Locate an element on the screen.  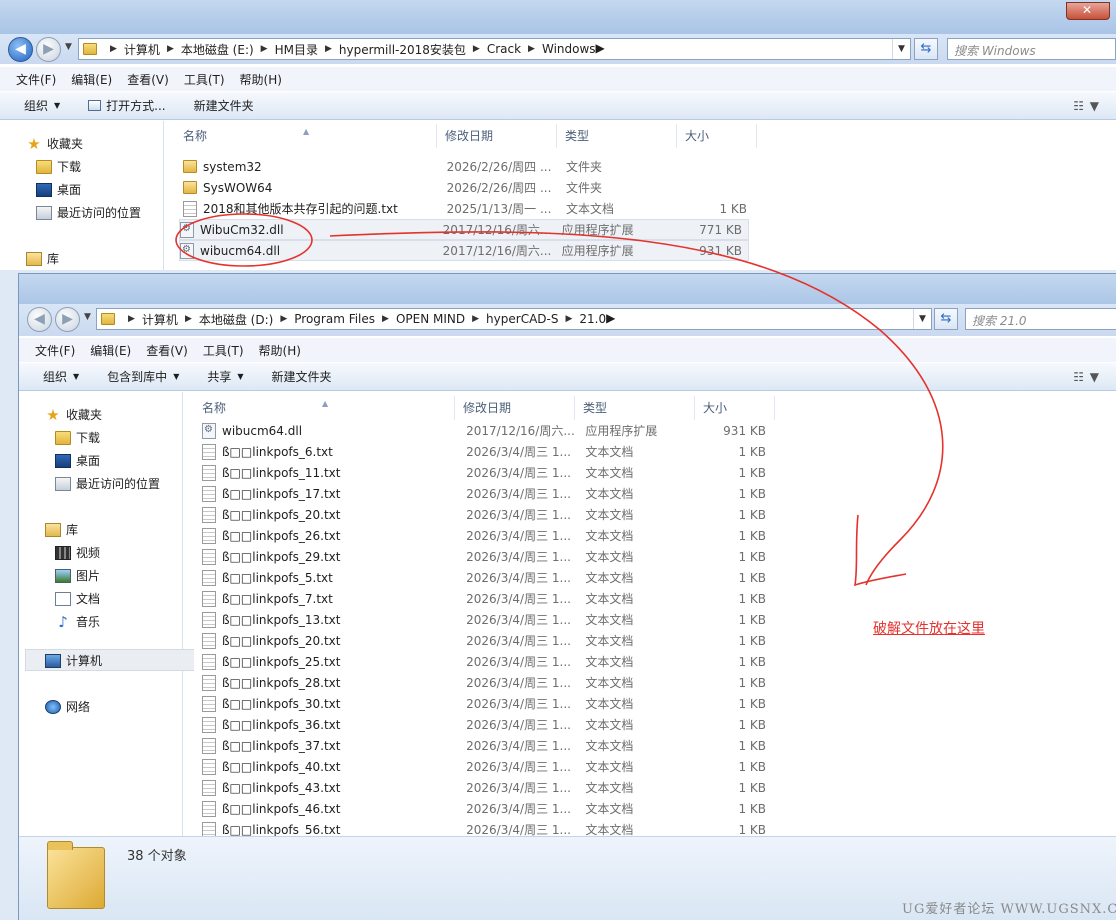
back-refresh-button: ⇆ is located at coordinates (926, 49).